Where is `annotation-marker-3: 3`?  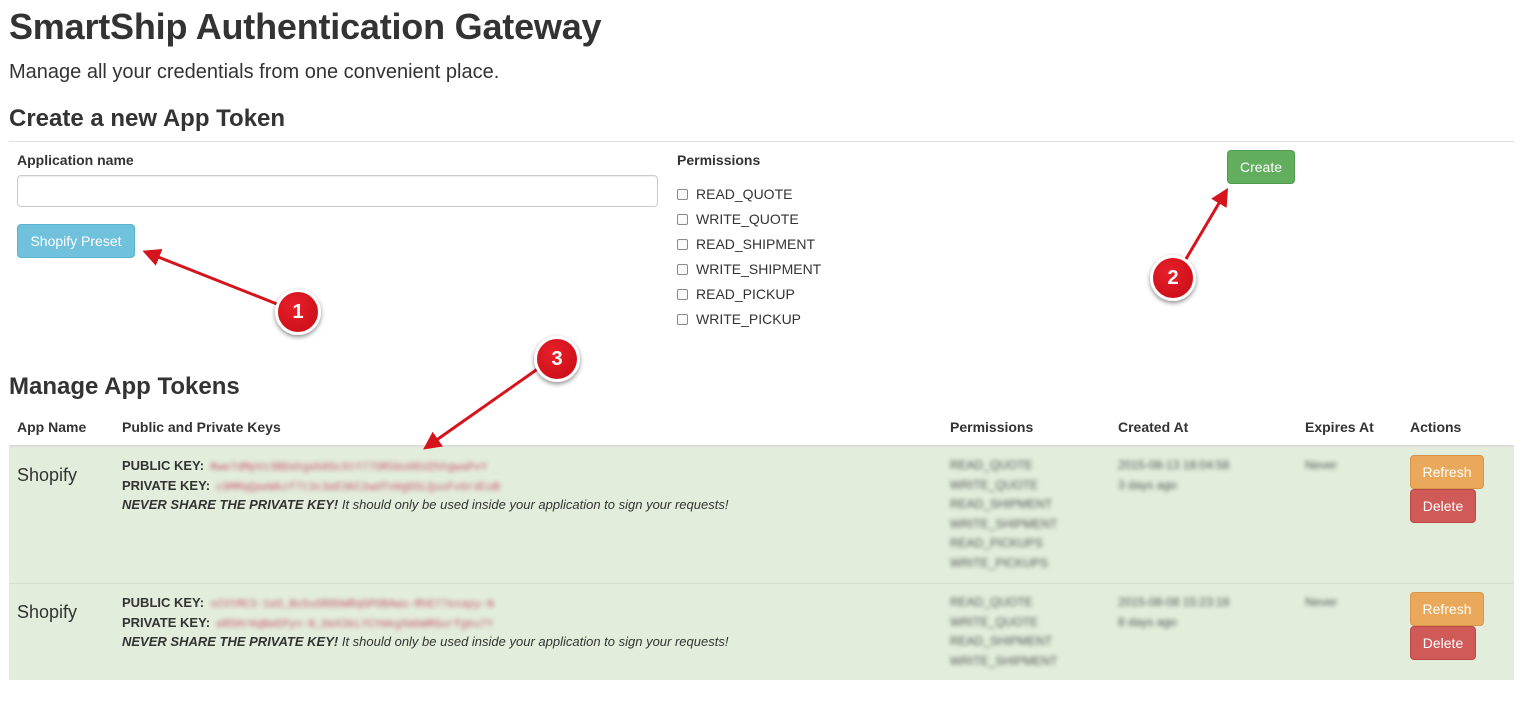
annotation-marker-3: 3 is located at coordinates (557, 359).